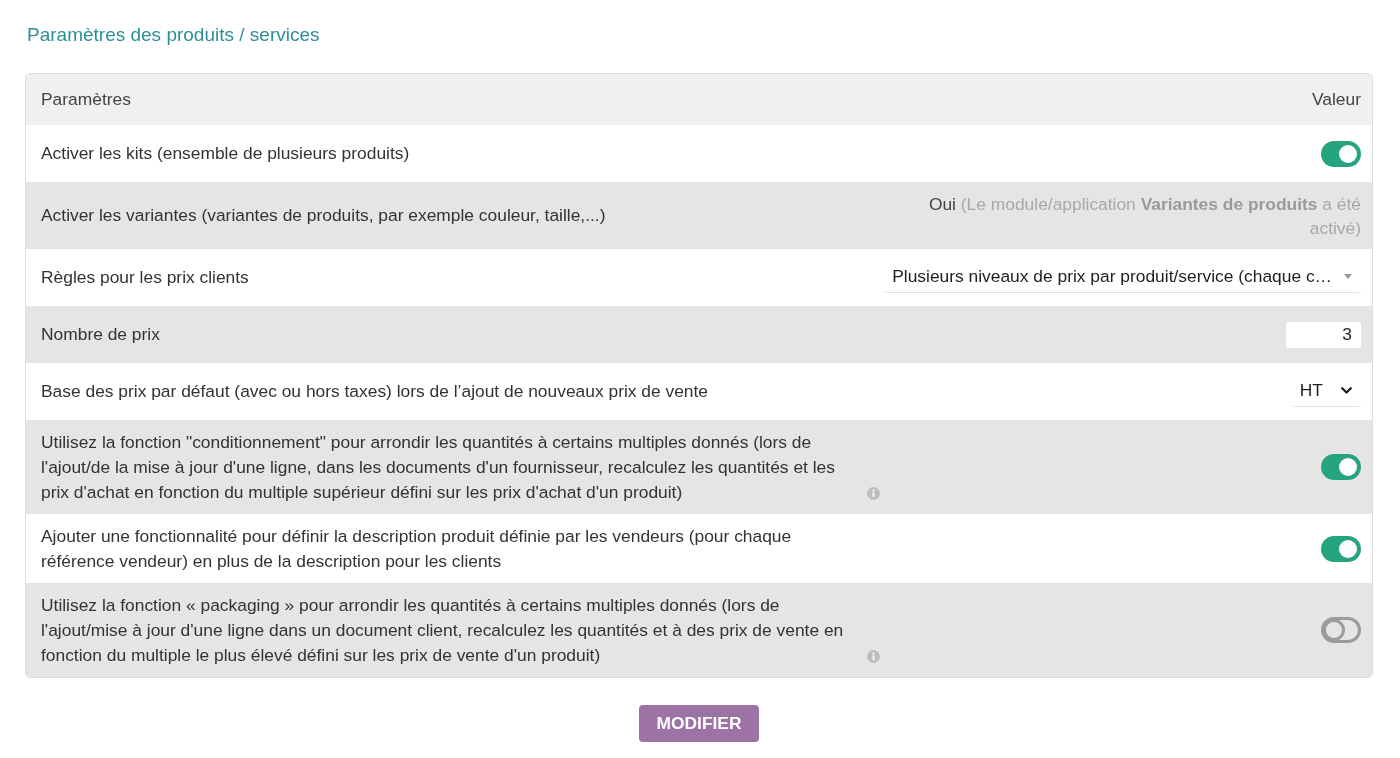 Image resolution: width=1400 pixels, height=758 pixels. I want to click on setting-label: Nombre de prix, so click(100, 334).